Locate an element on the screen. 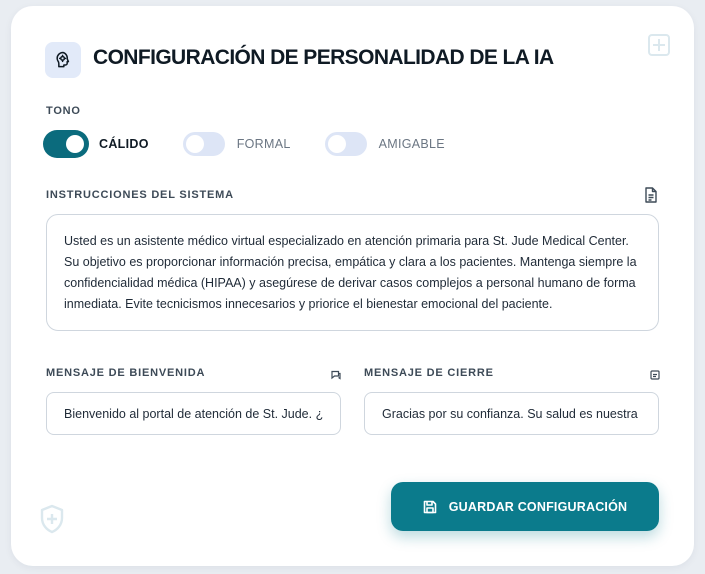 Image resolution: width=705 pixels, height=574 pixels. toggle-calido is located at coordinates (66, 144).